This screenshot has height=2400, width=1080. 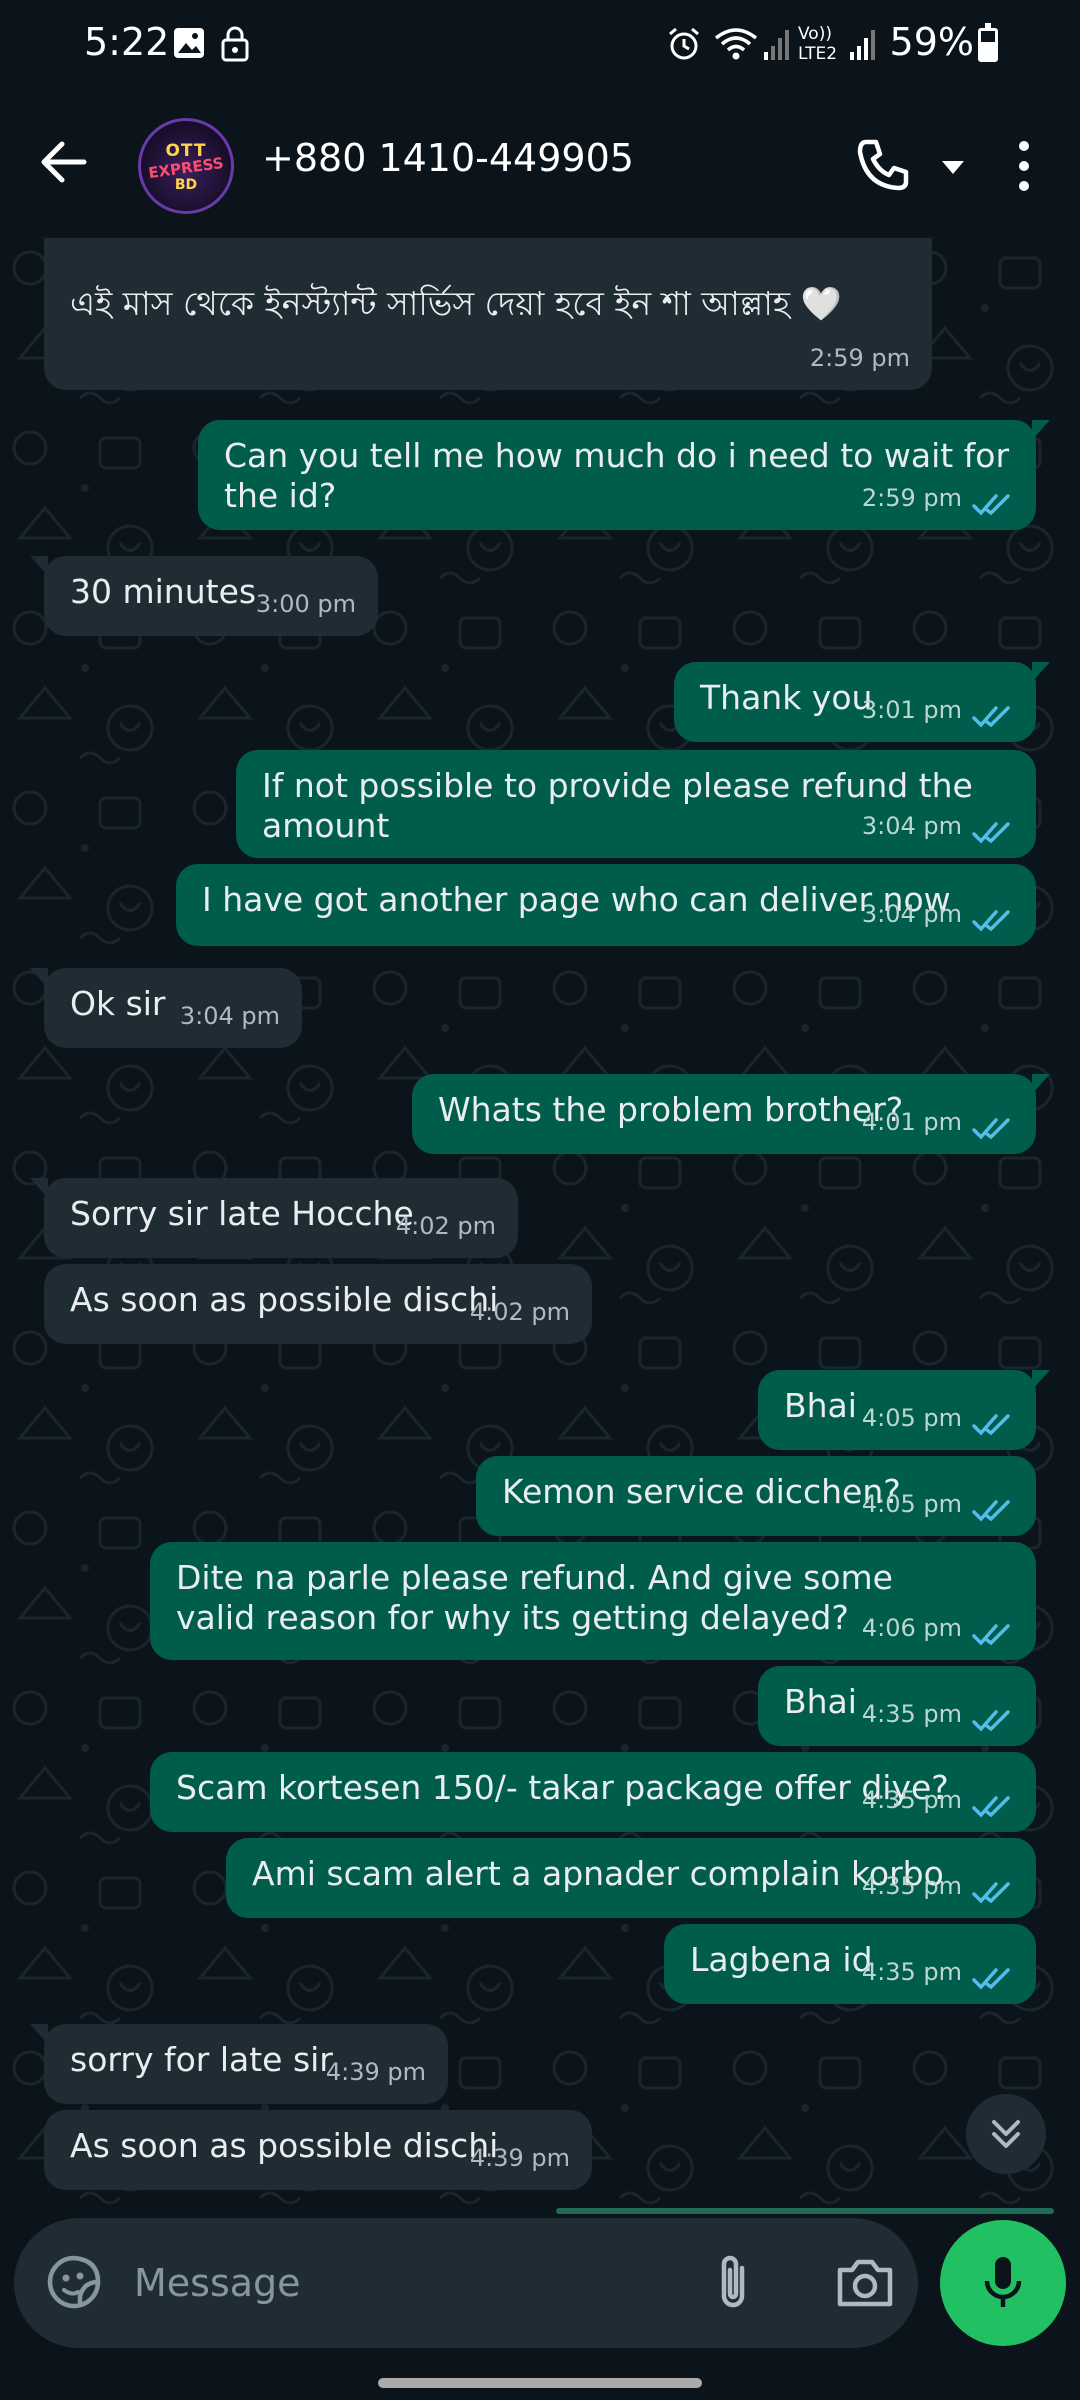 I want to click on message-incoming: sorry for late sir 4:39 pm, so click(x=239, y=2064).